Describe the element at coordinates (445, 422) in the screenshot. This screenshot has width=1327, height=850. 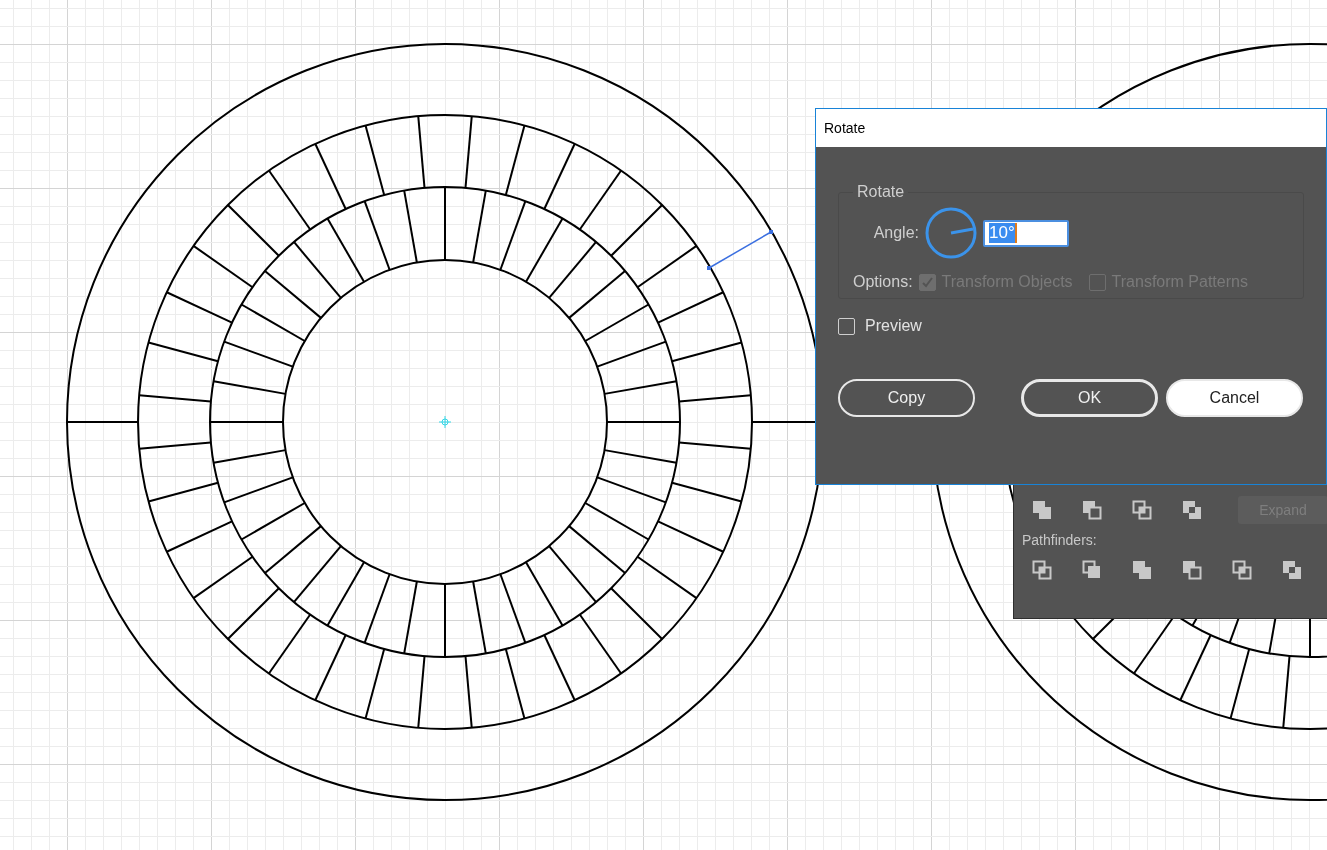
I see `center-point-icon` at that location.